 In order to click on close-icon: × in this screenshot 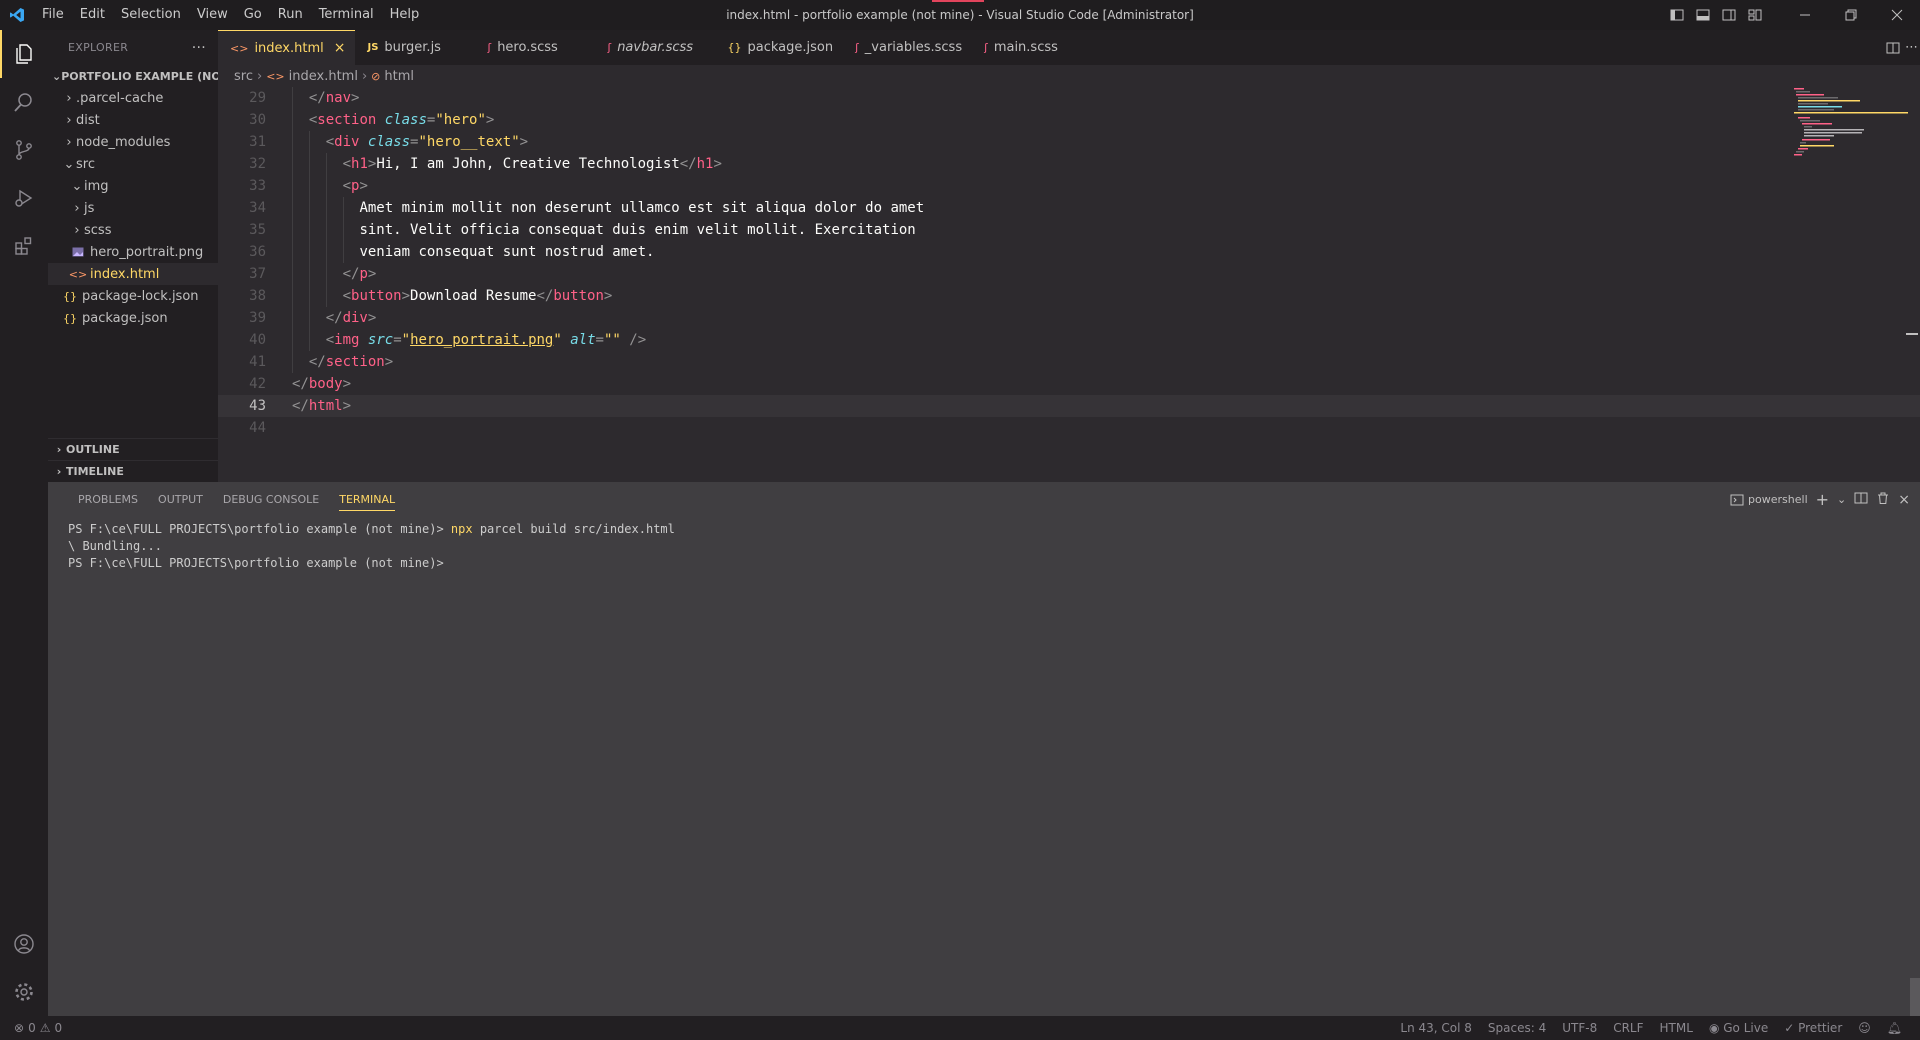, I will do `click(340, 48)`.